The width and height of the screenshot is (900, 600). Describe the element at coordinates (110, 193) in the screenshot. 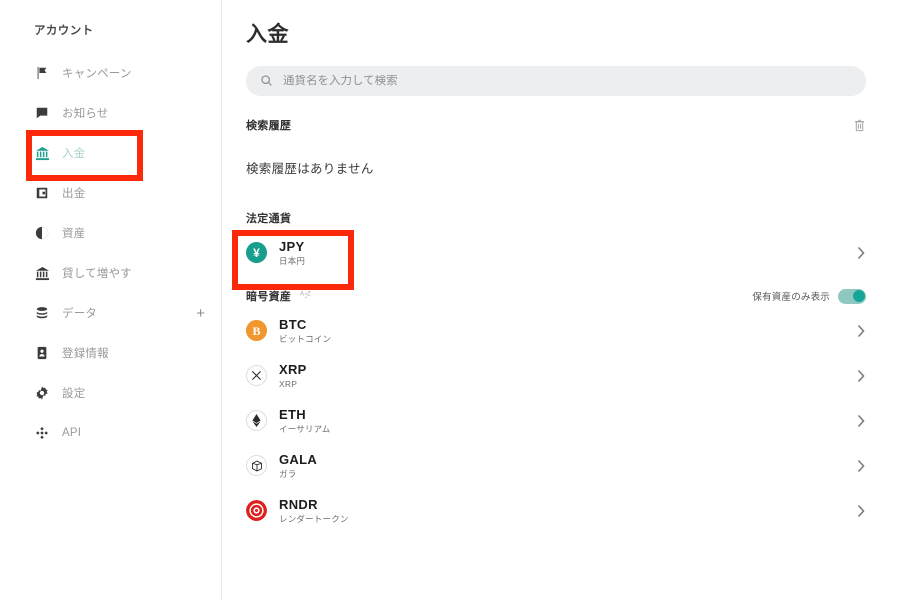

I see `sidebar-item-withdraw: 出金` at that location.